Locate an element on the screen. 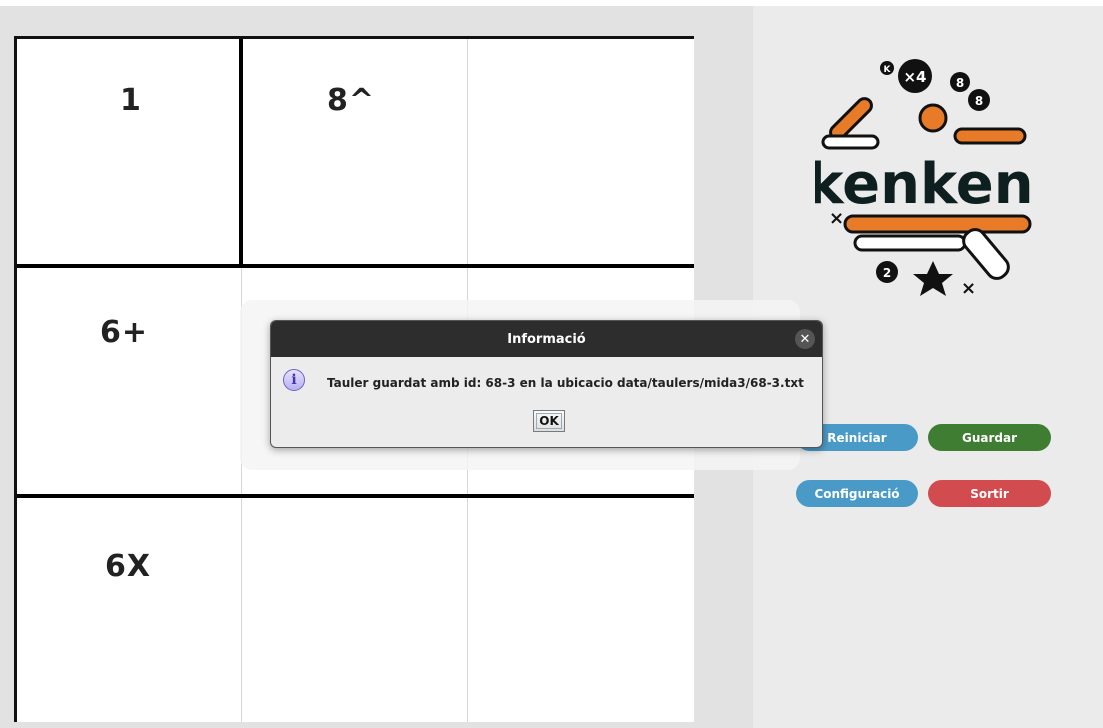 Image resolution: width=1103 pixels, height=728 pixels. dialog-title: Informació is located at coordinates (546, 339).